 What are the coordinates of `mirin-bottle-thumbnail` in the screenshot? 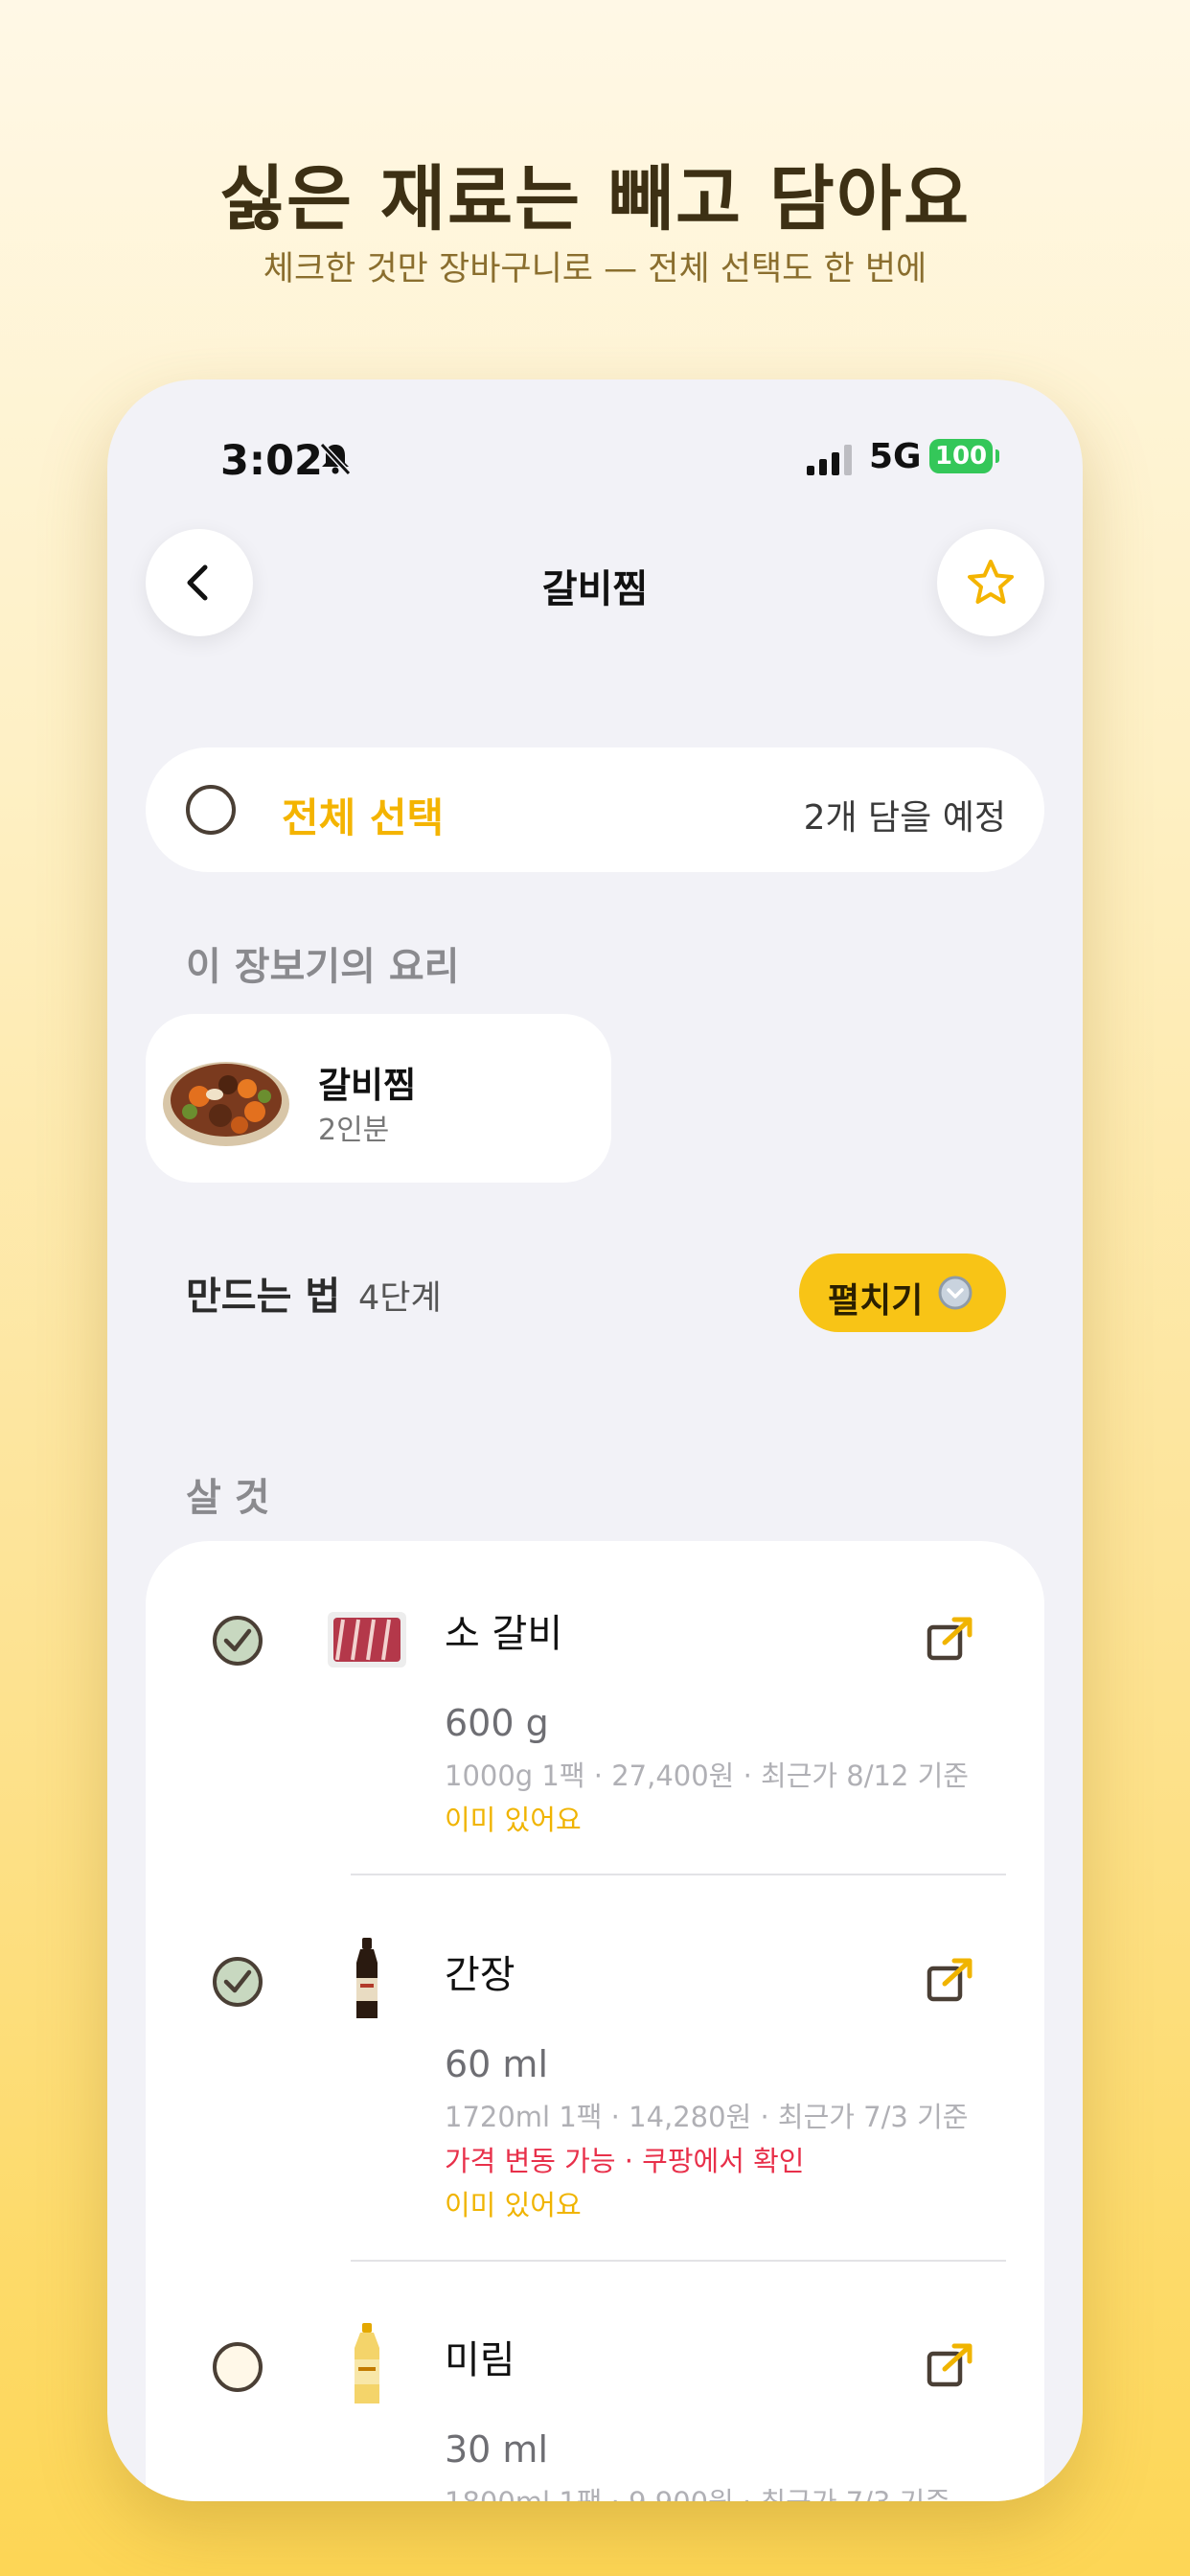 It's located at (367, 2363).